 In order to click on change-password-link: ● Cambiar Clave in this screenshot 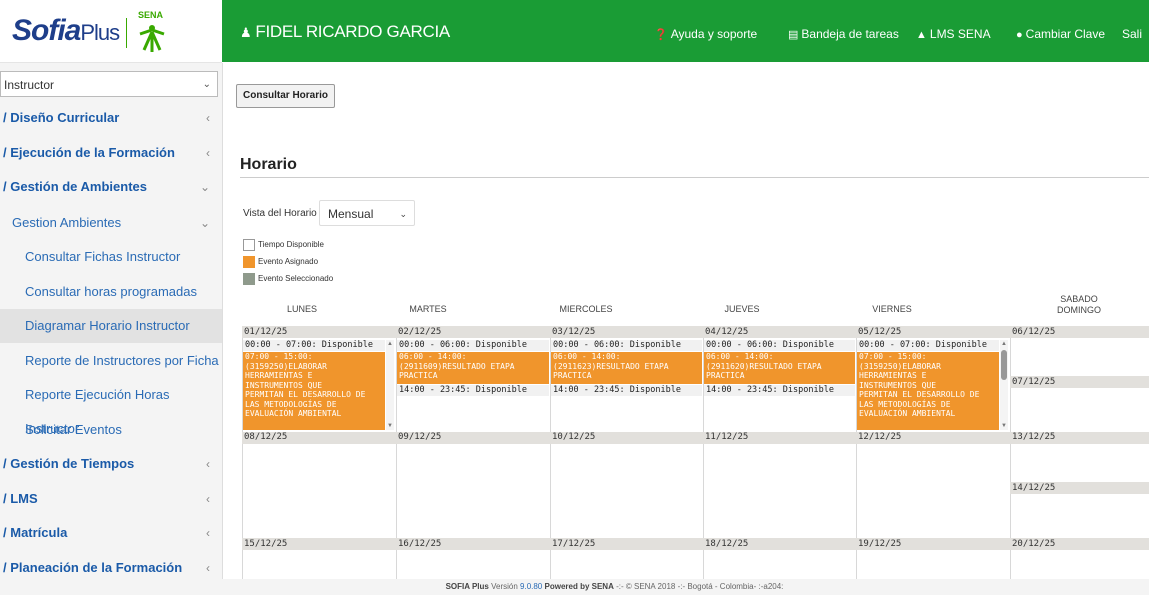, I will do `click(1060, 34)`.